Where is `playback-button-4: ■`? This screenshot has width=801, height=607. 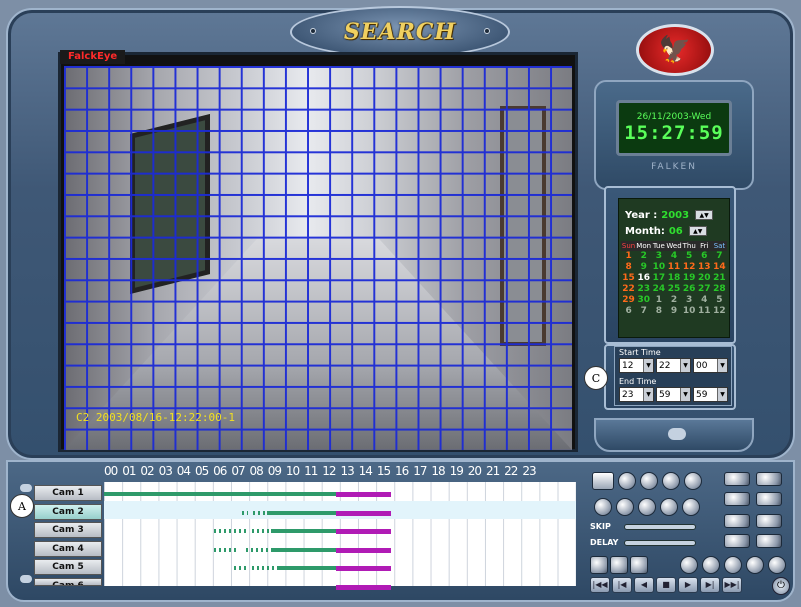 playback-button-4: ■ is located at coordinates (666, 585).